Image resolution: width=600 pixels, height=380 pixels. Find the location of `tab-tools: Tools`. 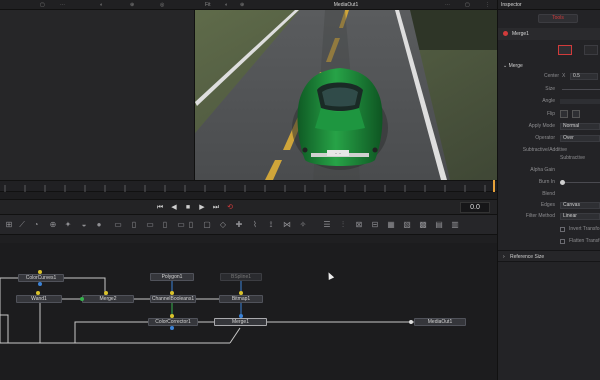

tab-tools: Tools is located at coordinates (558, 18).